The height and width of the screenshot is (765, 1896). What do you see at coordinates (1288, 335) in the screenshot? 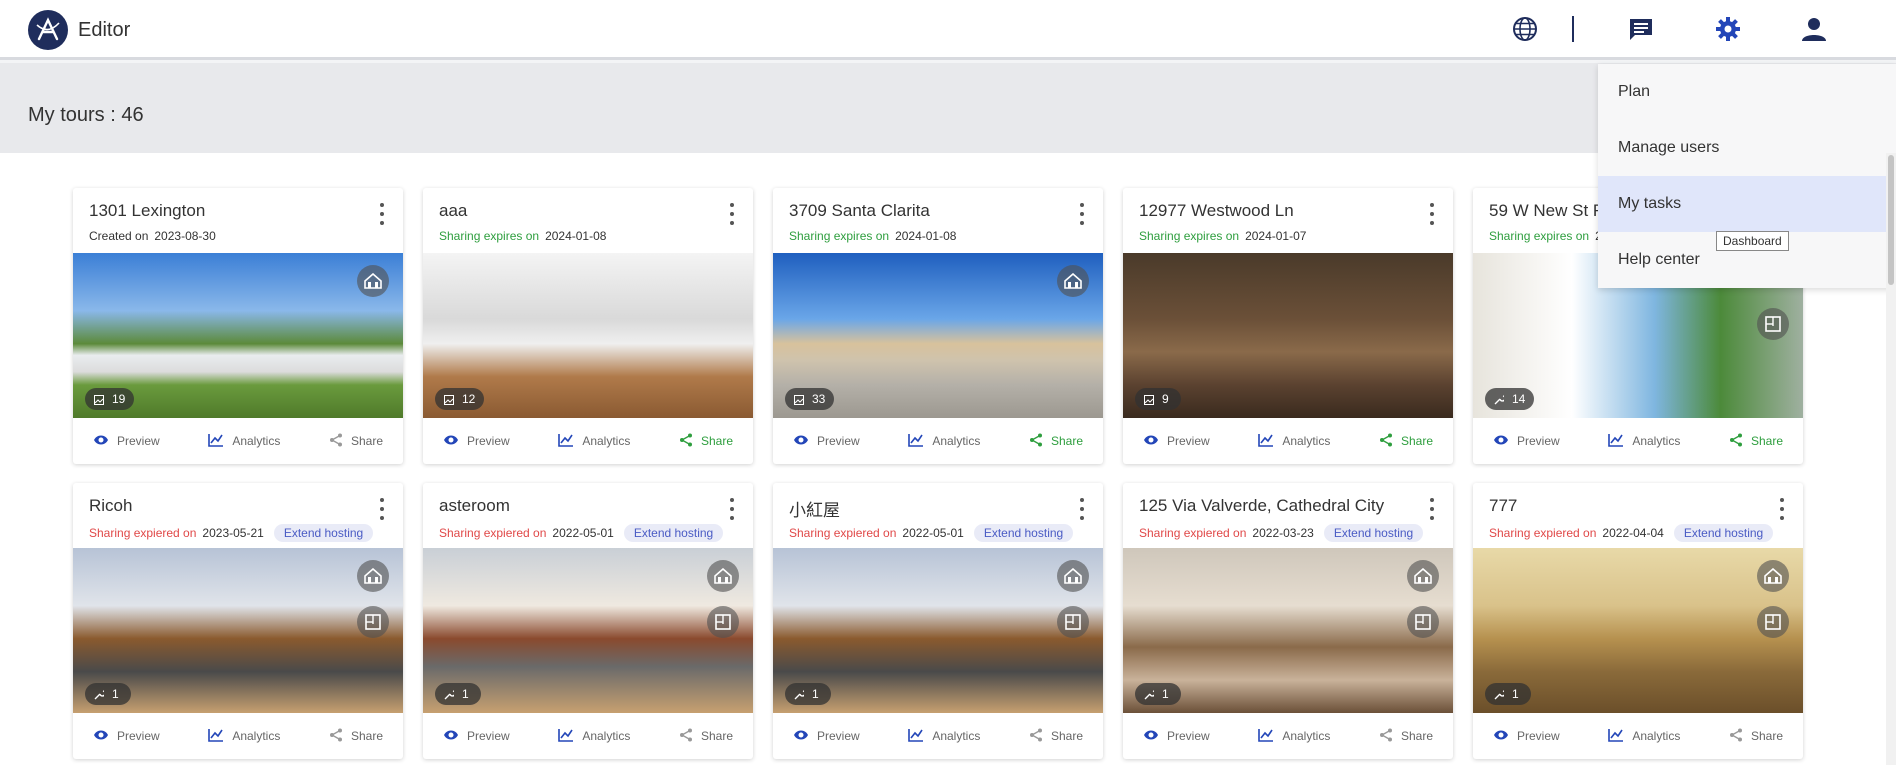
I see `tour-thumbnail: 9` at bounding box center [1288, 335].